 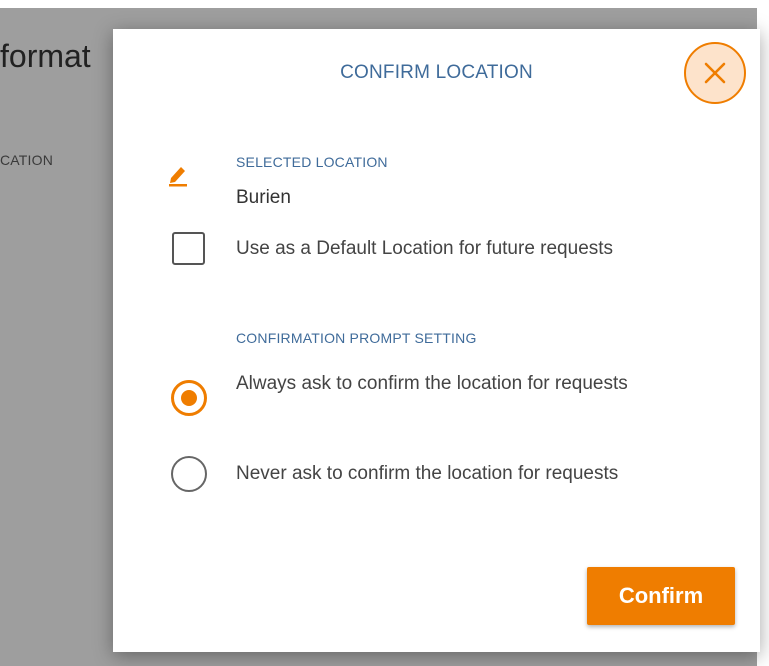 What do you see at coordinates (27, 160) in the screenshot?
I see `background-field-label: CATION` at bounding box center [27, 160].